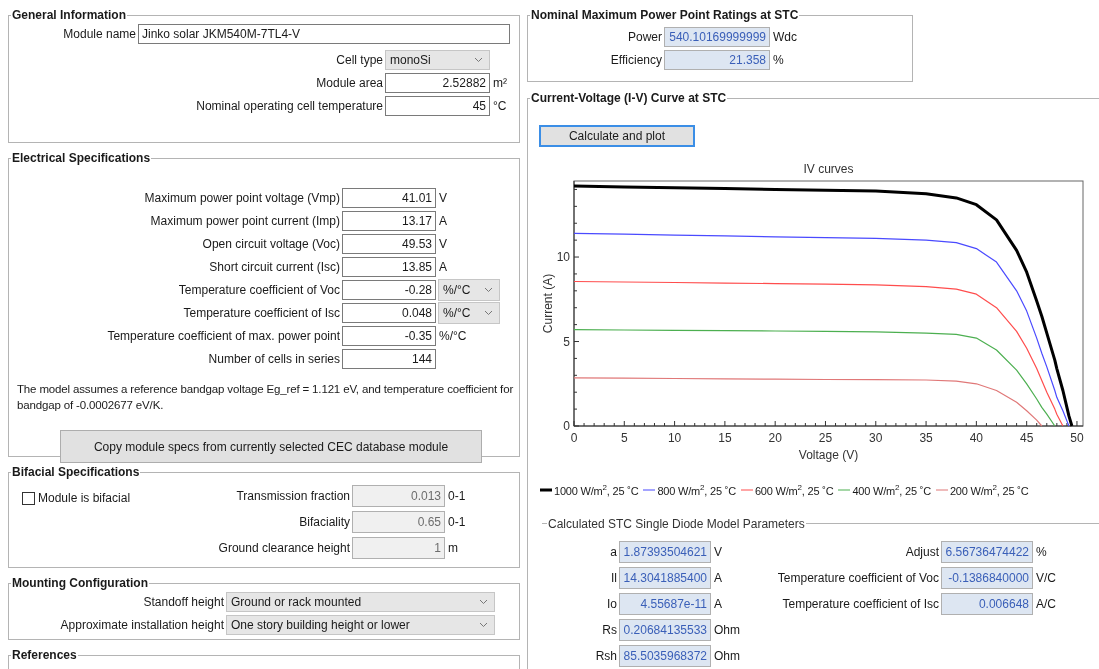 The image size is (1099, 669). I want to click on input-field: -0.35, so click(389, 336).